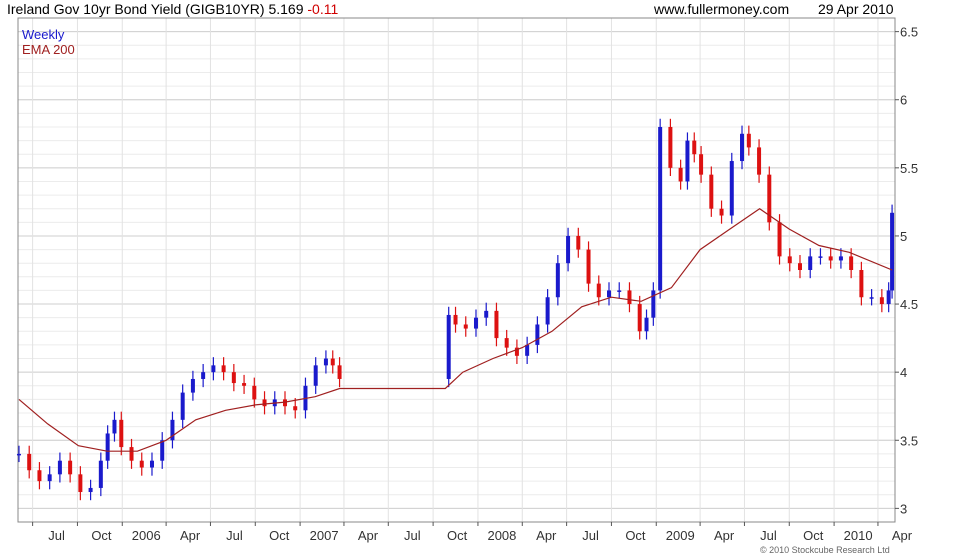 The image size is (980, 560). Describe the element at coordinates (501, 535) in the screenshot. I see `x-tick-label: 2008` at that location.